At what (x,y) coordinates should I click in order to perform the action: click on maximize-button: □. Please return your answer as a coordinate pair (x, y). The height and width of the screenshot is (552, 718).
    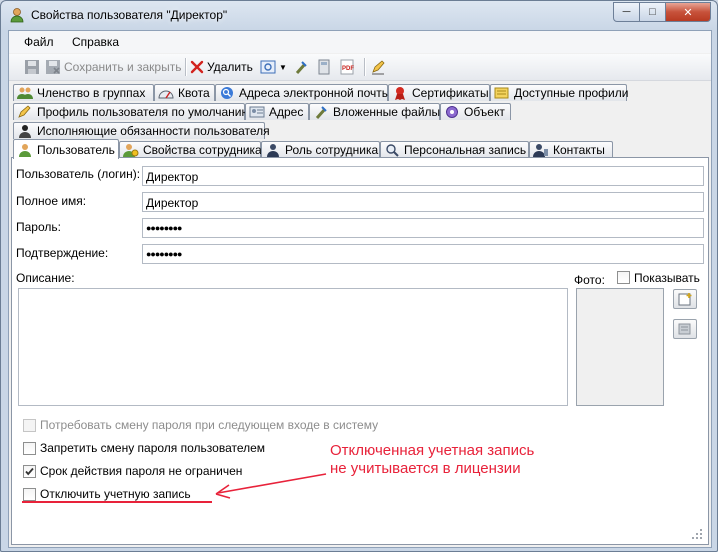
    Looking at the image, I should click on (653, 12).